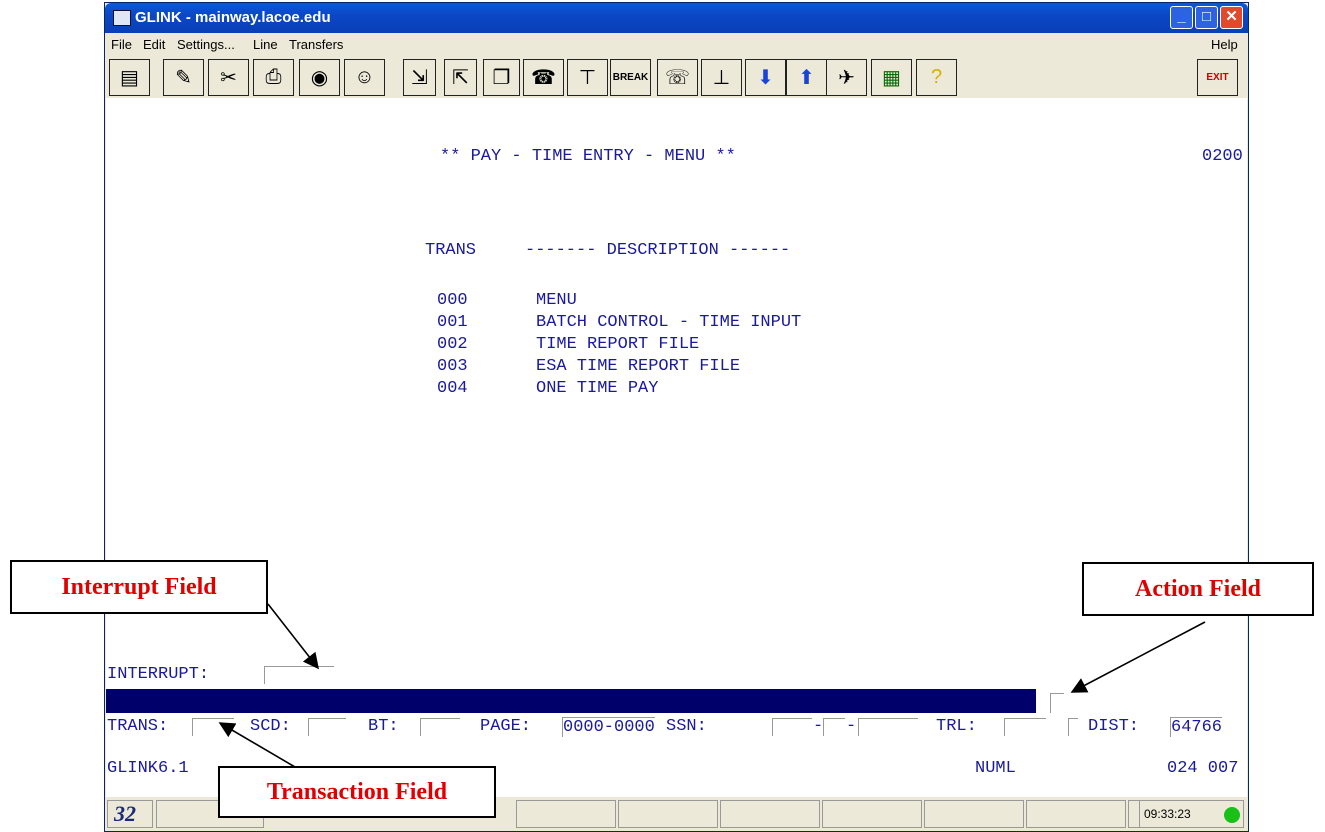 This screenshot has width=1325, height=832. What do you see at coordinates (712, 685) in the screenshot?
I see `callout-arrows` at bounding box center [712, 685].